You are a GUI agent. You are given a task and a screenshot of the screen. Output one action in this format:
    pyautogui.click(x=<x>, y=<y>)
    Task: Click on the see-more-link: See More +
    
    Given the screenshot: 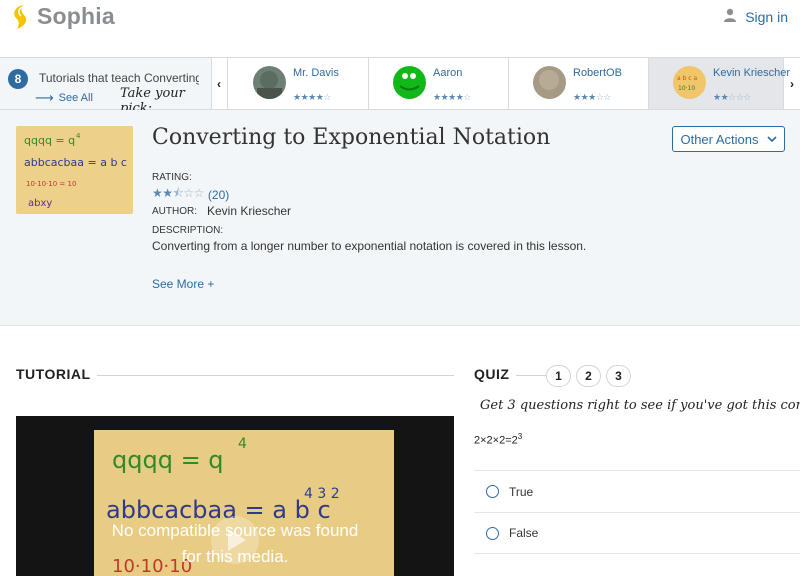 What is the action you would take?
    pyautogui.click(x=183, y=284)
    